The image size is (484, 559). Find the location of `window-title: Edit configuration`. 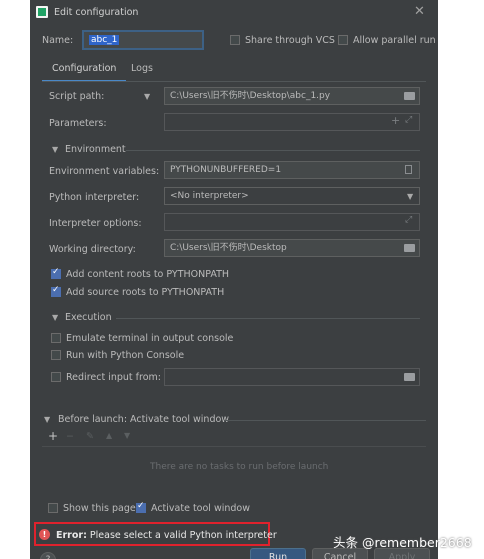

window-title: Edit configuration is located at coordinates (96, 12).